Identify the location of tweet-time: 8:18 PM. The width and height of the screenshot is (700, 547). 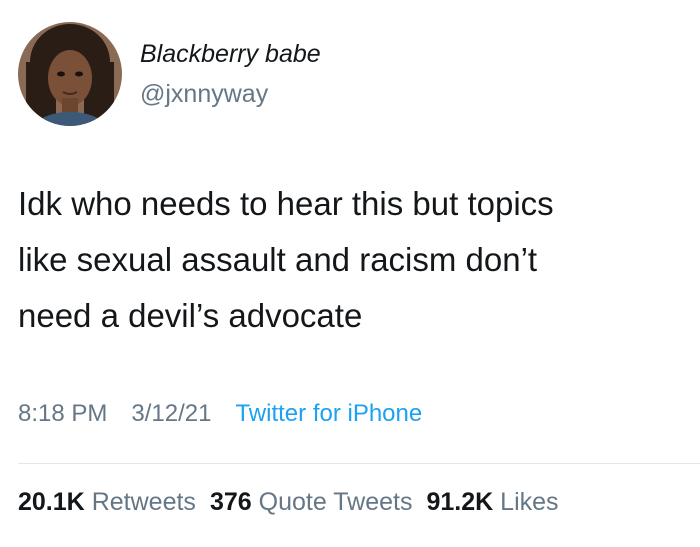
(62, 413).